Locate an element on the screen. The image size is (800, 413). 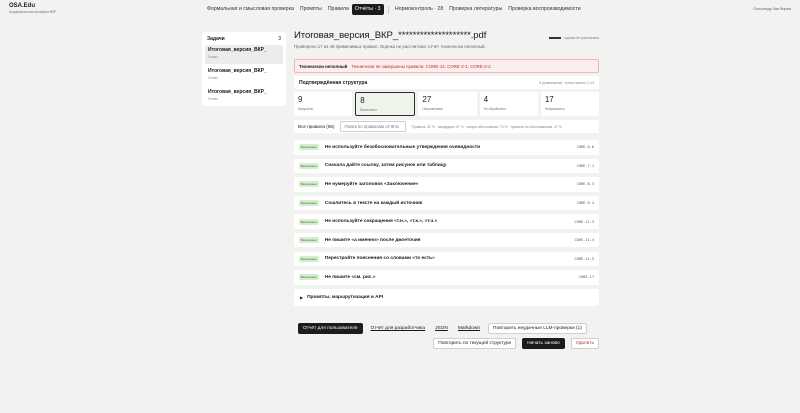
section-meta: К уровнемным · треки начало 1 LH is located at coordinates (566, 82).